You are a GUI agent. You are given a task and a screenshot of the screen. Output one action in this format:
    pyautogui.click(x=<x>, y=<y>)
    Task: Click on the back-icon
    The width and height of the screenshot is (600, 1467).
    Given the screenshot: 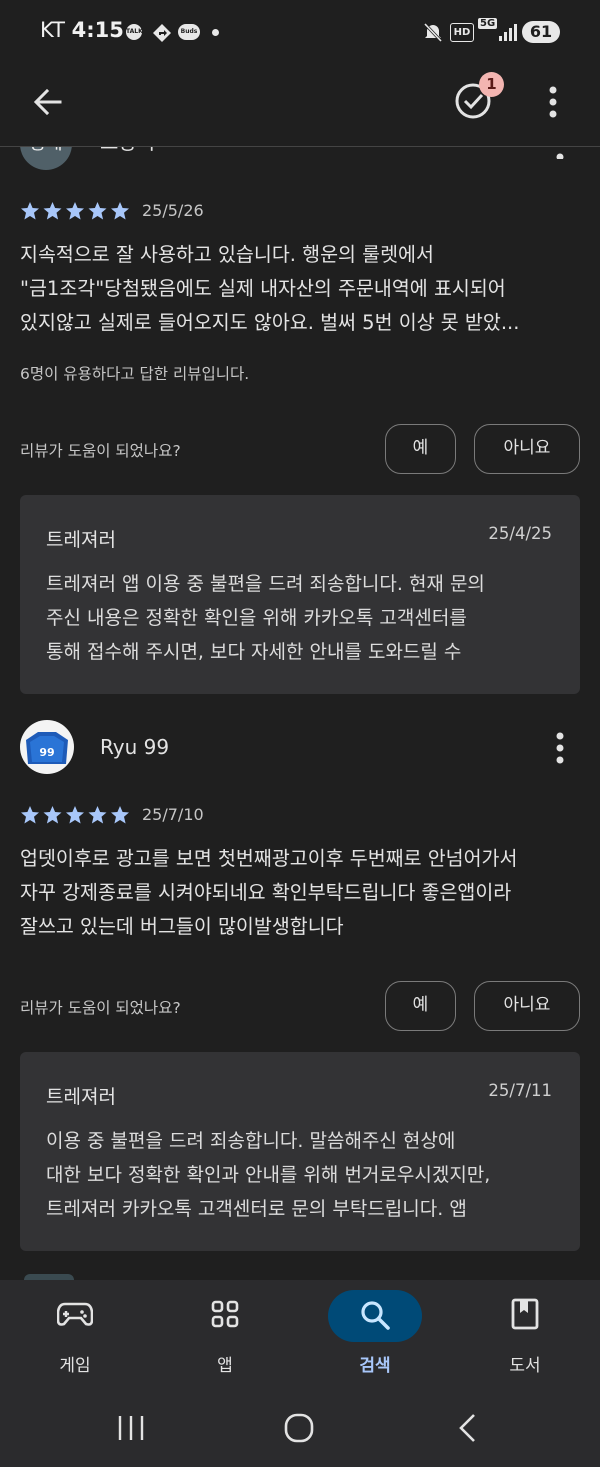 What is the action you would take?
    pyautogui.click(x=467, y=1430)
    